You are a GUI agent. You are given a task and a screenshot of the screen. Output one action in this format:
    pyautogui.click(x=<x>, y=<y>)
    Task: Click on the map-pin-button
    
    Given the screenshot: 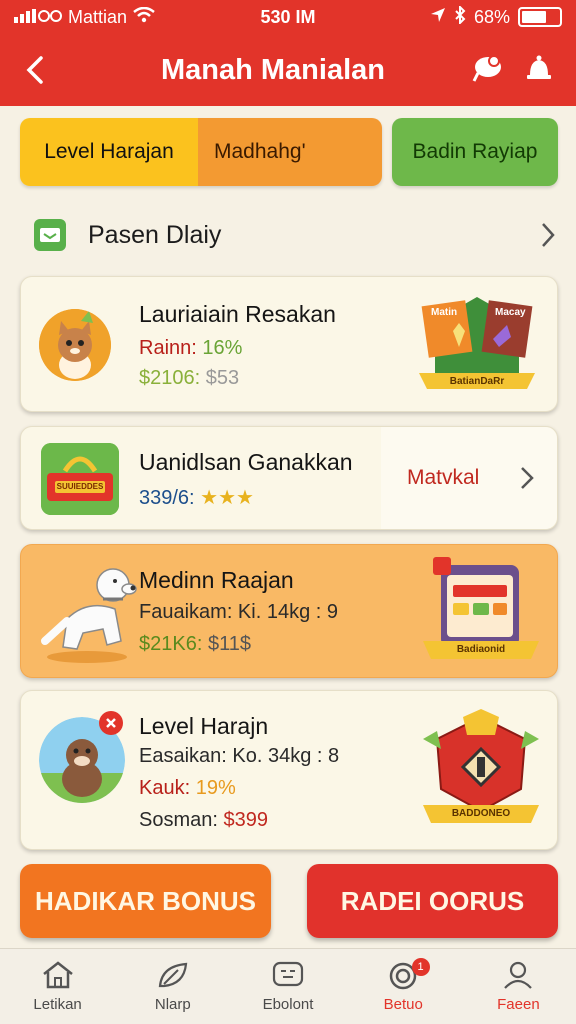 What is the action you would take?
    pyautogui.click(x=488, y=70)
    